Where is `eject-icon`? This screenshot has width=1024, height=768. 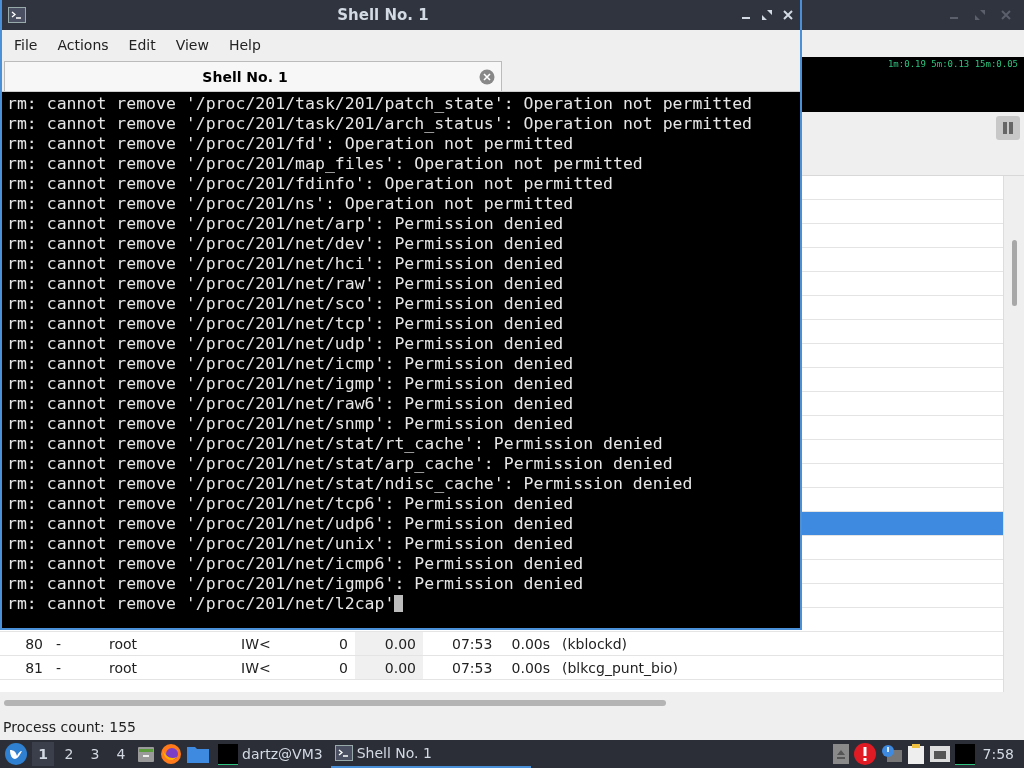
eject-icon is located at coordinates (840, 754).